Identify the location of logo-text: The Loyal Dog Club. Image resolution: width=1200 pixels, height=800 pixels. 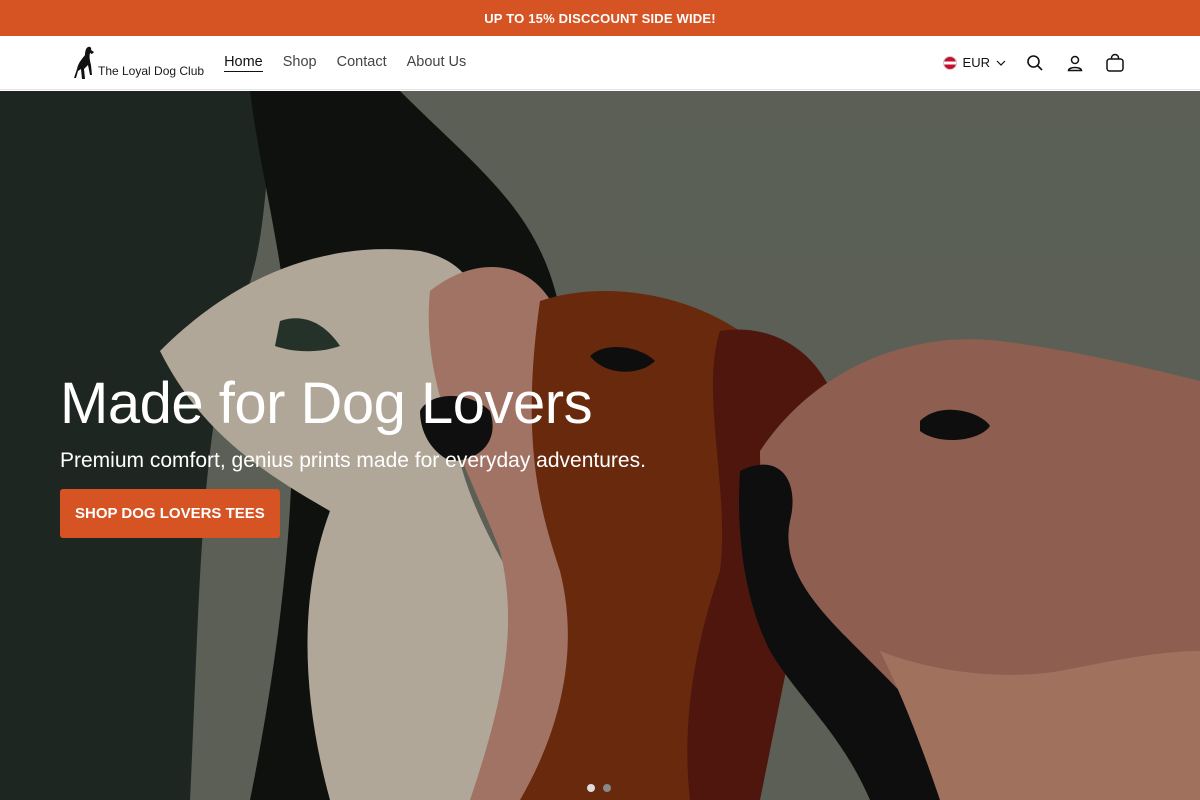
(151, 70).